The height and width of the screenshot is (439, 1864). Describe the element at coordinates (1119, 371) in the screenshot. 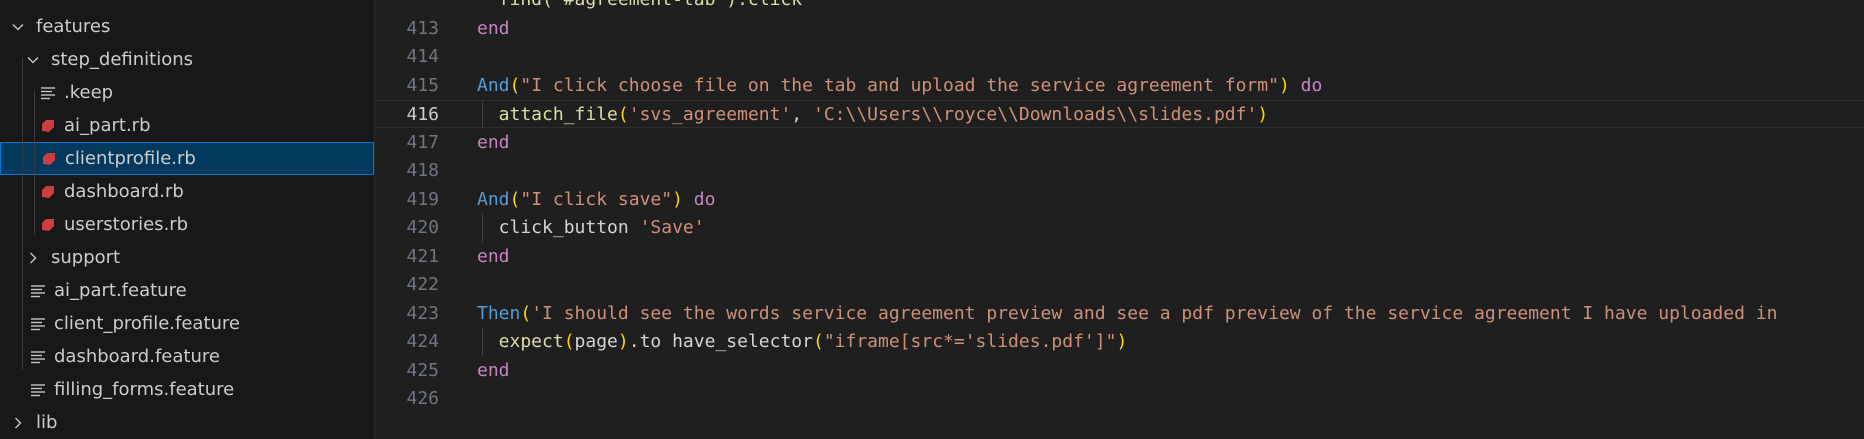

I see `code-line: 425 end` at that location.